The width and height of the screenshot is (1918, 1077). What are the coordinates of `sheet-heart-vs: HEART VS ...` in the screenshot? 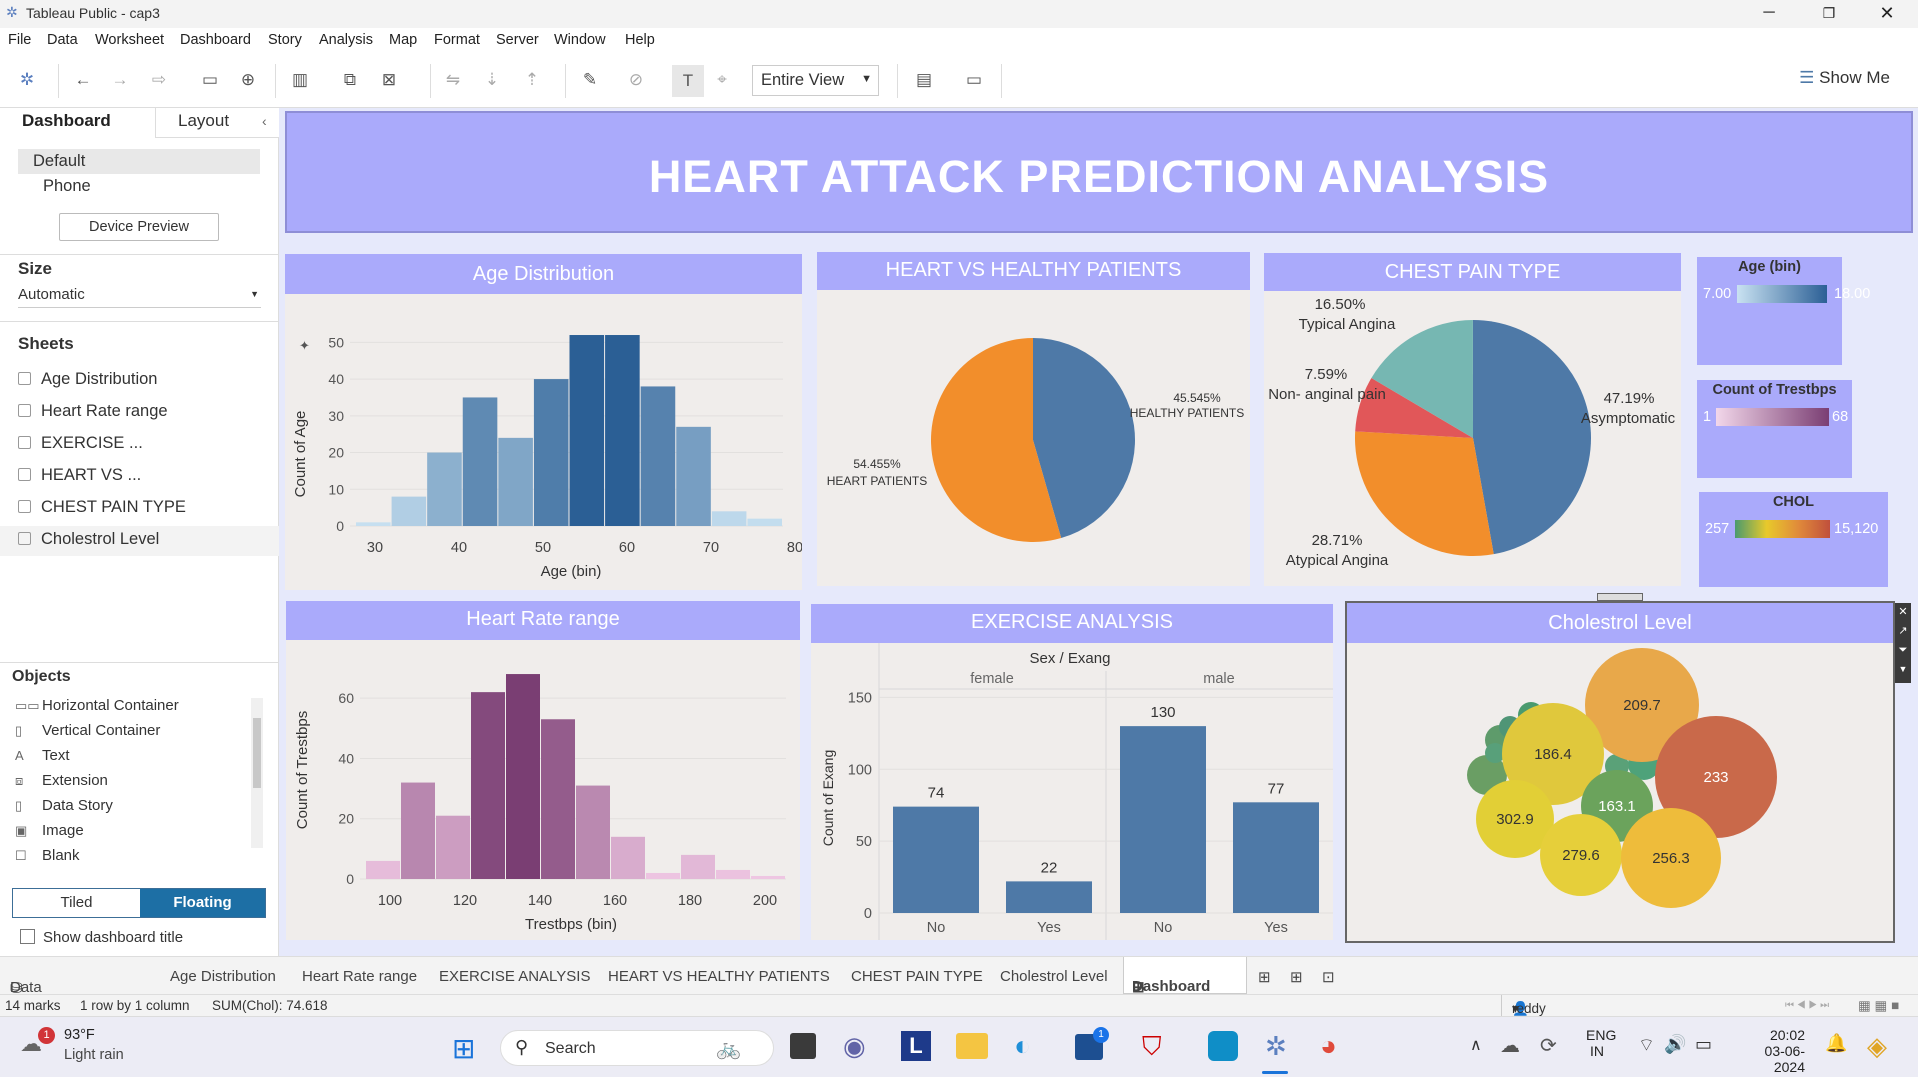 It's located at (79, 475).